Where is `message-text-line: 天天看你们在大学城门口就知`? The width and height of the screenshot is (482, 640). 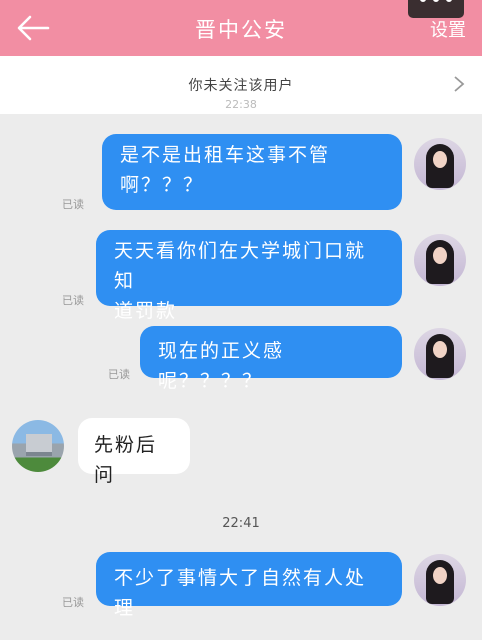 message-text-line: 天天看你们在大学城门口就知 is located at coordinates (240, 266).